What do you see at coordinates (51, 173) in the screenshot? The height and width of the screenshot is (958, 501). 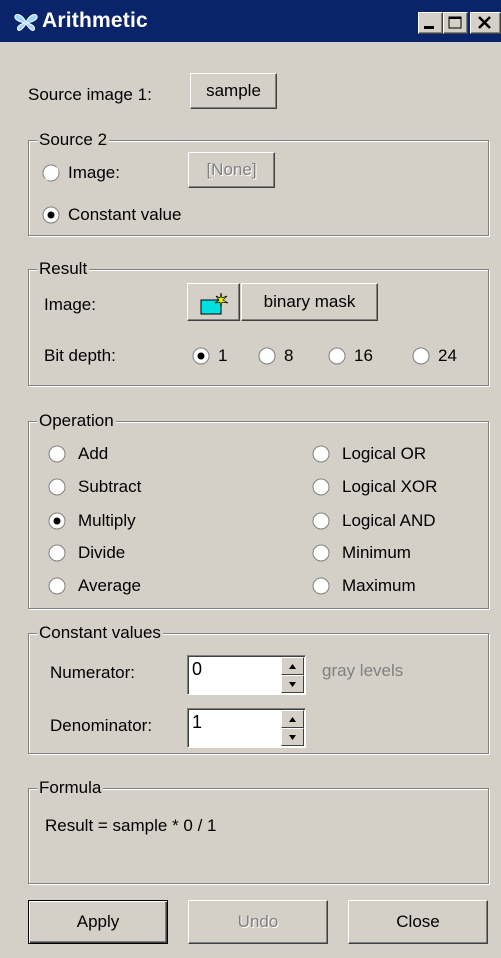 I see `source-2-image-radio` at bounding box center [51, 173].